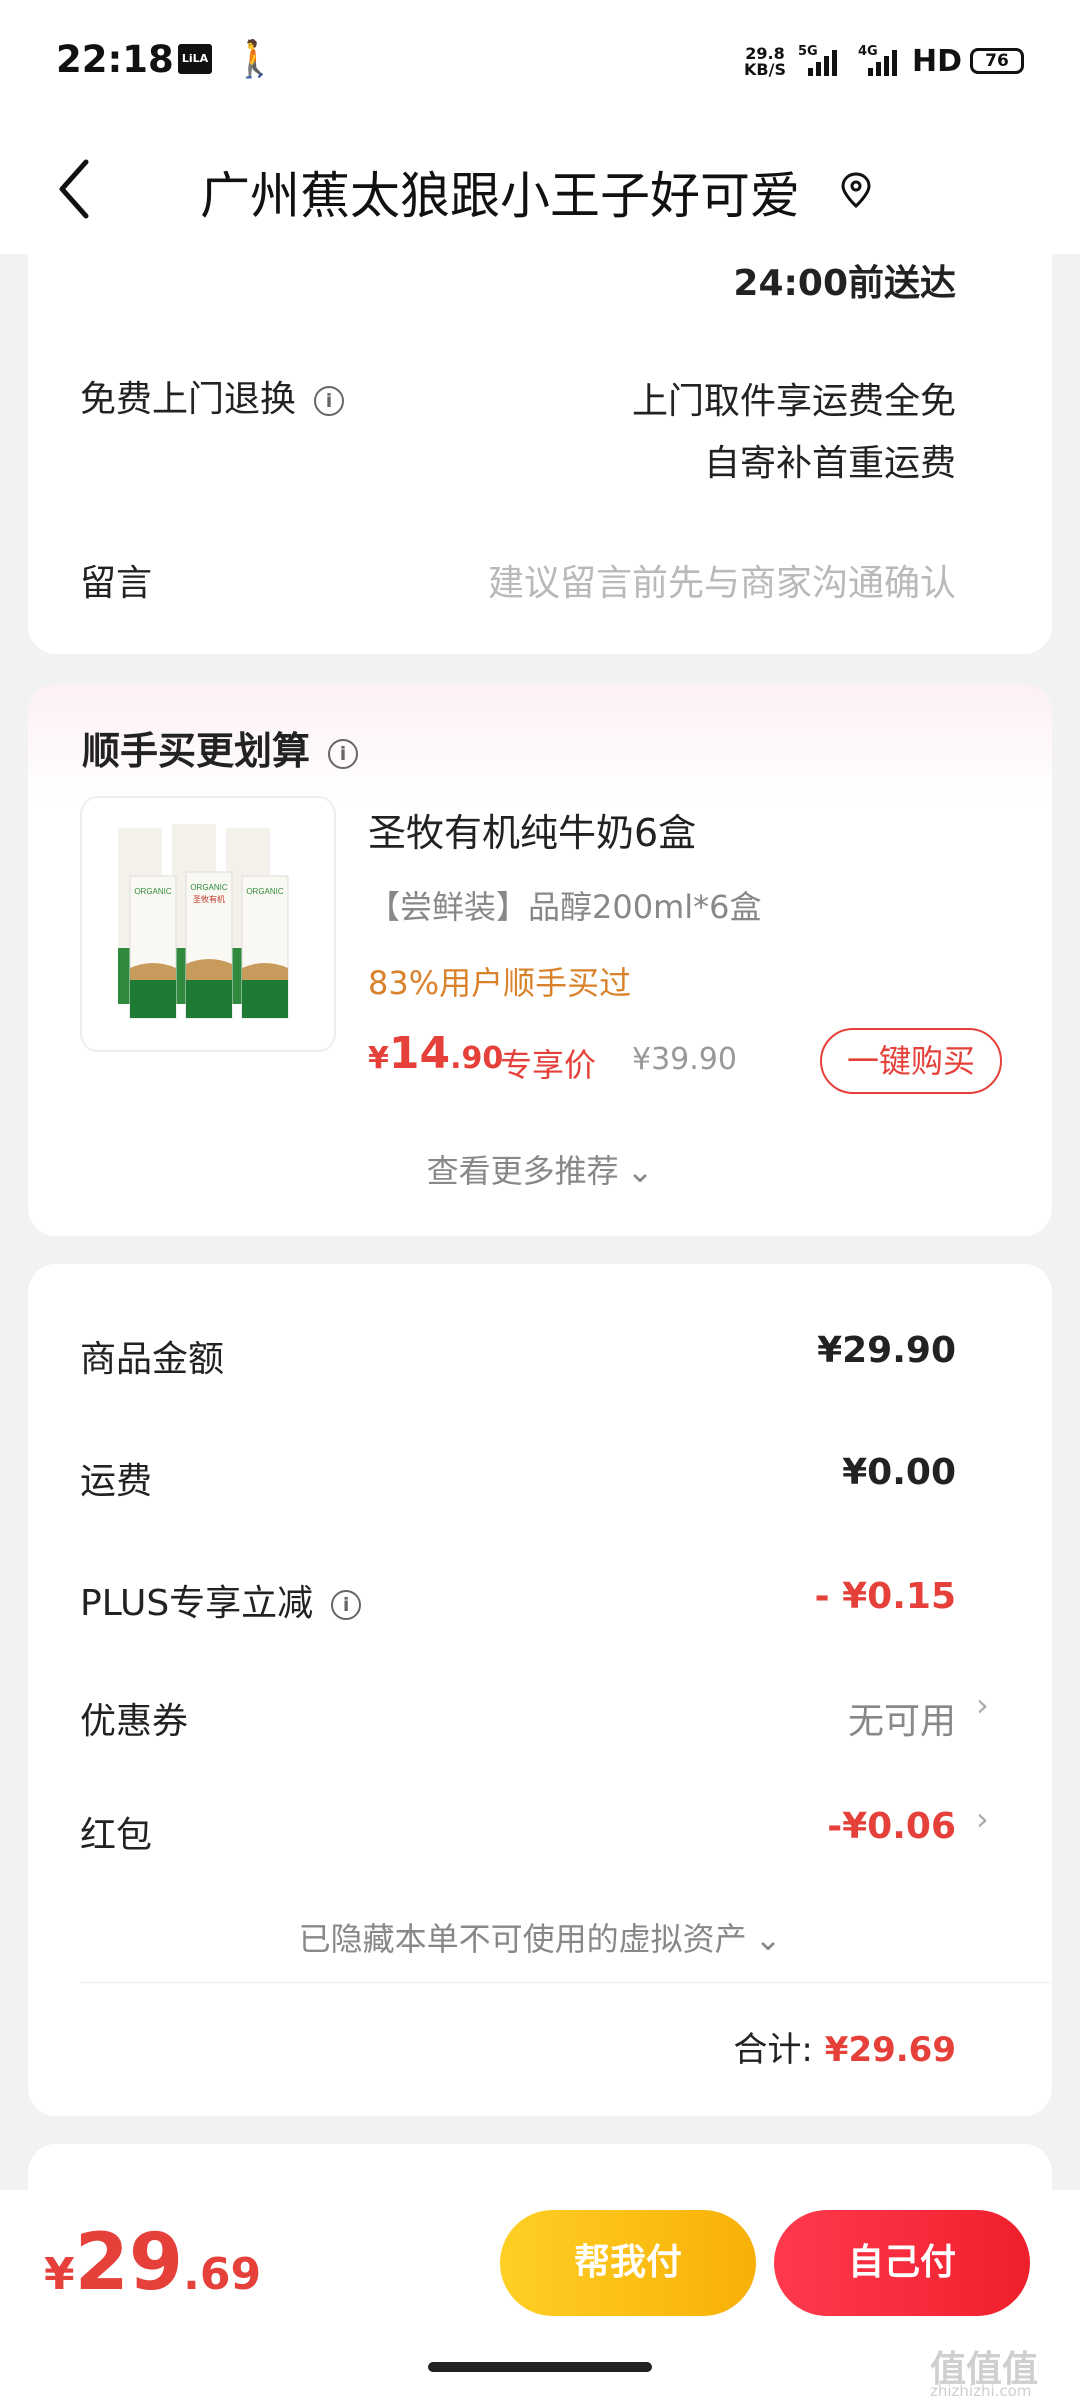  Describe the element at coordinates (115, 59) in the screenshot. I see `status-time: 22:18` at that location.